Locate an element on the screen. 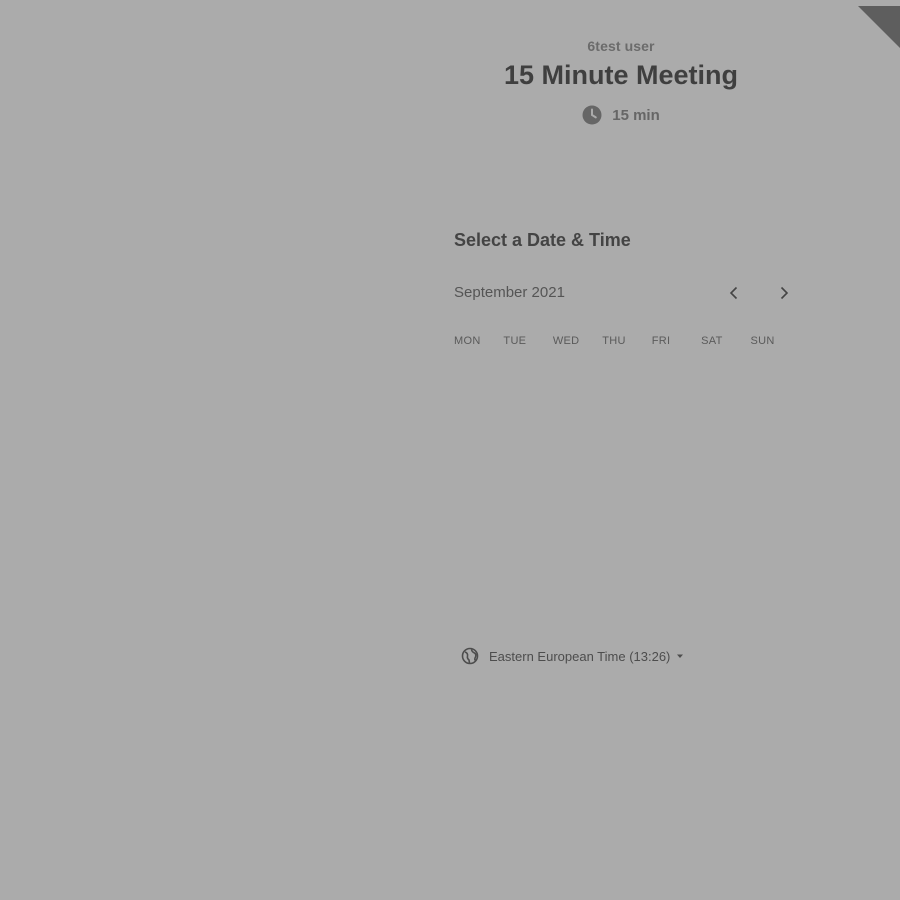 This screenshot has width=900, height=900. event-title: 15 Minute Meeting is located at coordinates (621, 75).